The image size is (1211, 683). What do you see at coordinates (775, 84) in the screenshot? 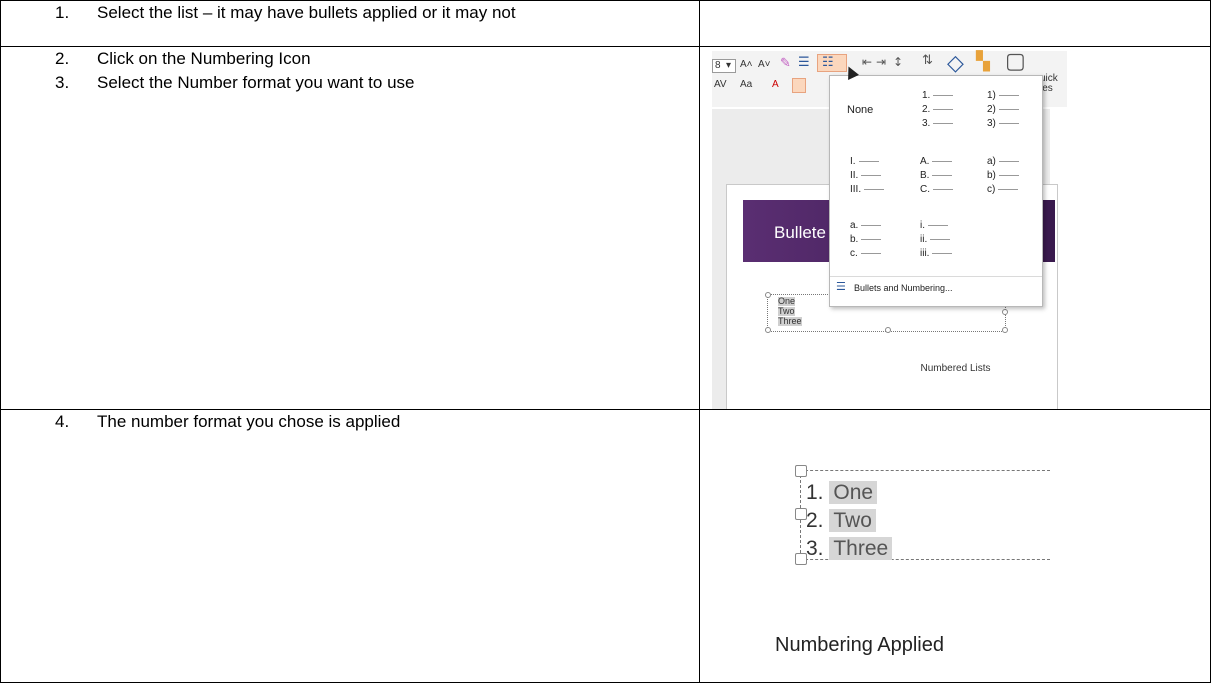
I see `font-color-button: A` at bounding box center [775, 84].